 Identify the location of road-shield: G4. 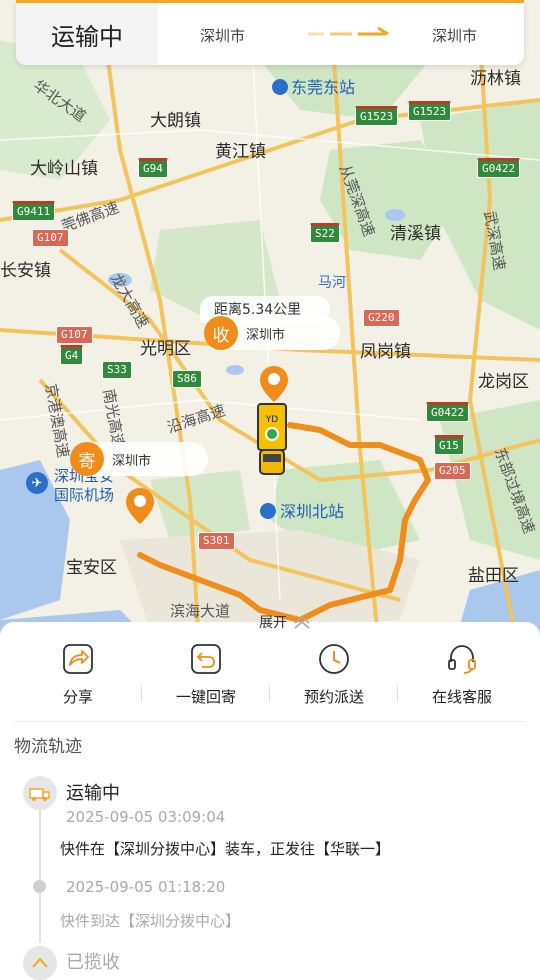
(72, 355).